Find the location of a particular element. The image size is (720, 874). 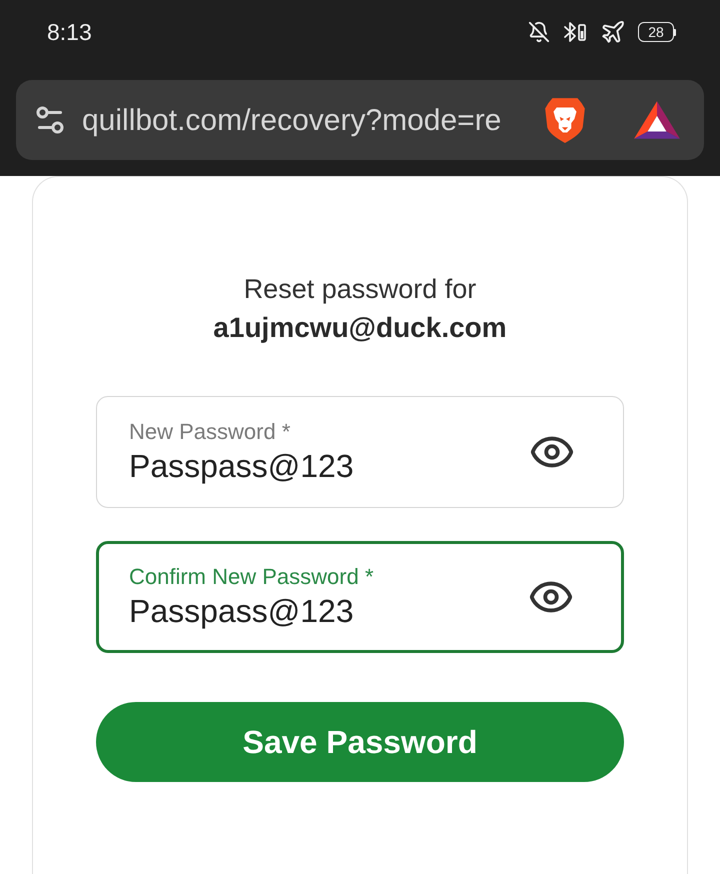

password-field: Confirm New Password * Passpass@123 is located at coordinates (360, 597).